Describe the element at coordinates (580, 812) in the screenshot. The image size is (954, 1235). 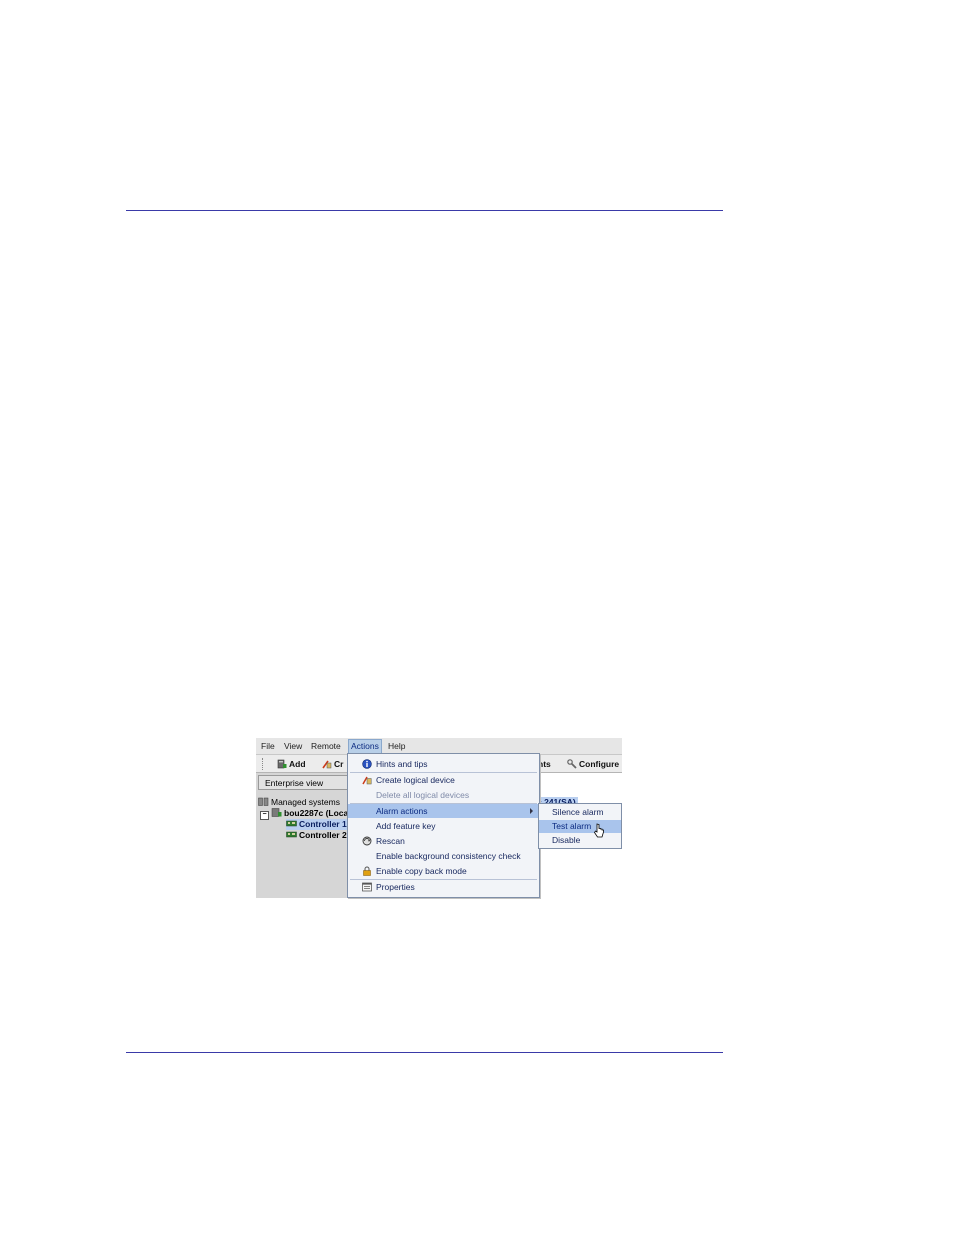
I see `menu-item-silence-alarm: Silence alarm` at that location.